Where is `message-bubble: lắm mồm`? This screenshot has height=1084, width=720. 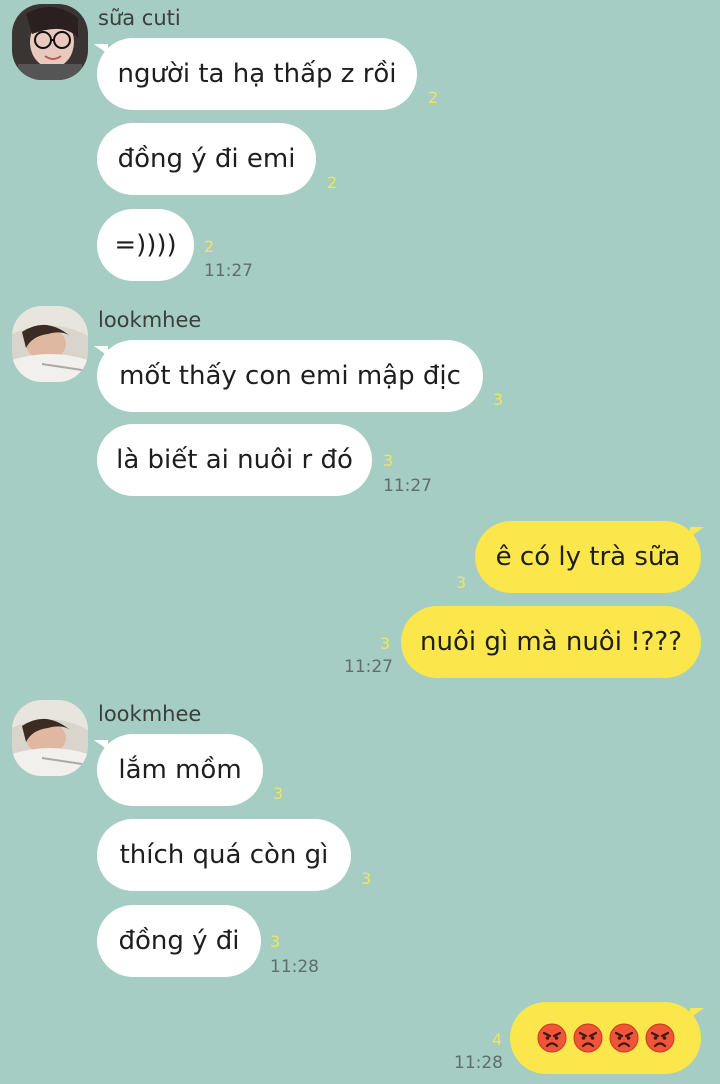 message-bubble: lắm mồm is located at coordinates (180, 770).